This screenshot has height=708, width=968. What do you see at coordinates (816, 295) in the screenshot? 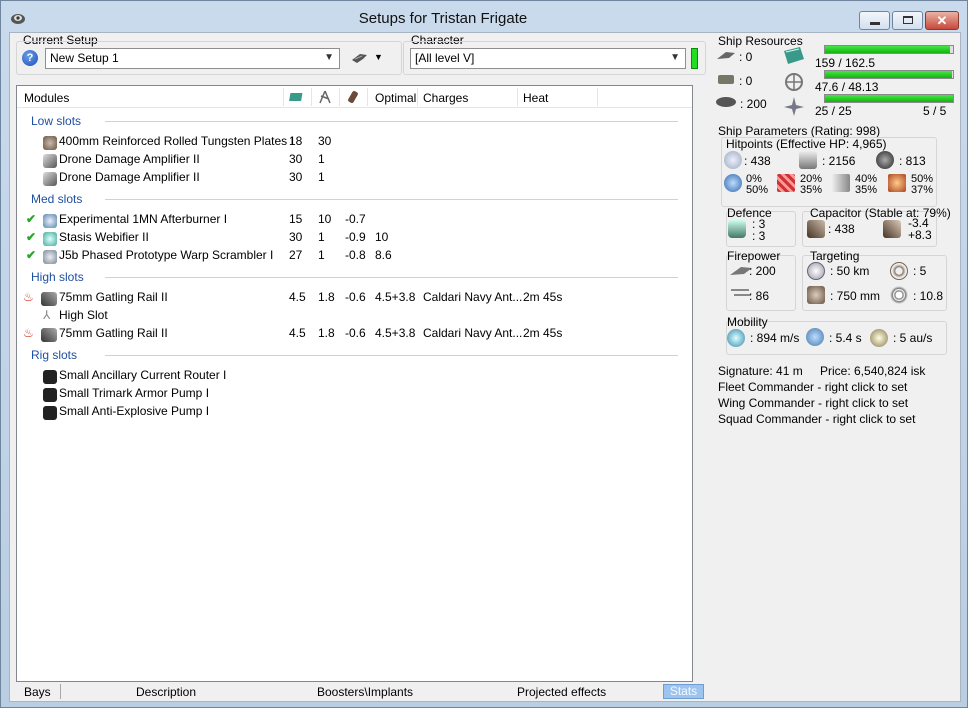
I see `scan-resolution-icon` at bounding box center [816, 295].